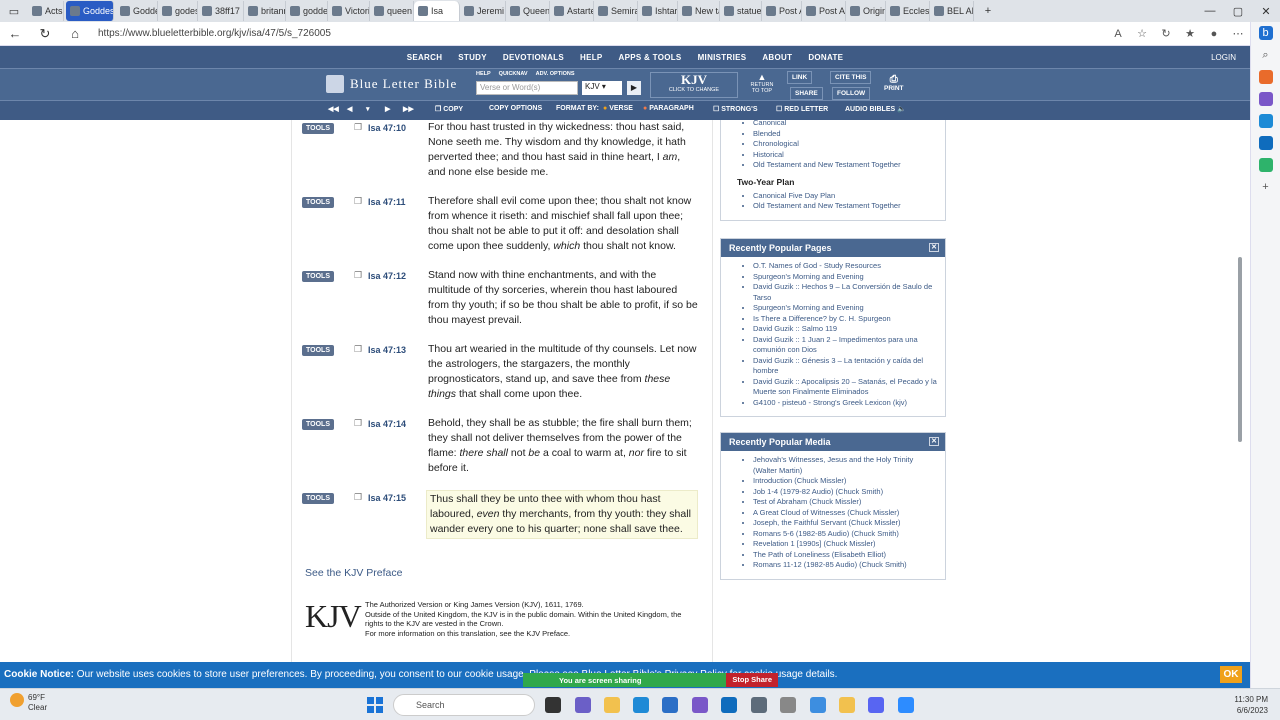 The image size is (1280, 720). What do you see at coordinates (634, 88) in the screenshot?
I see `go-button: ▶` at bounding box center [634, 88].